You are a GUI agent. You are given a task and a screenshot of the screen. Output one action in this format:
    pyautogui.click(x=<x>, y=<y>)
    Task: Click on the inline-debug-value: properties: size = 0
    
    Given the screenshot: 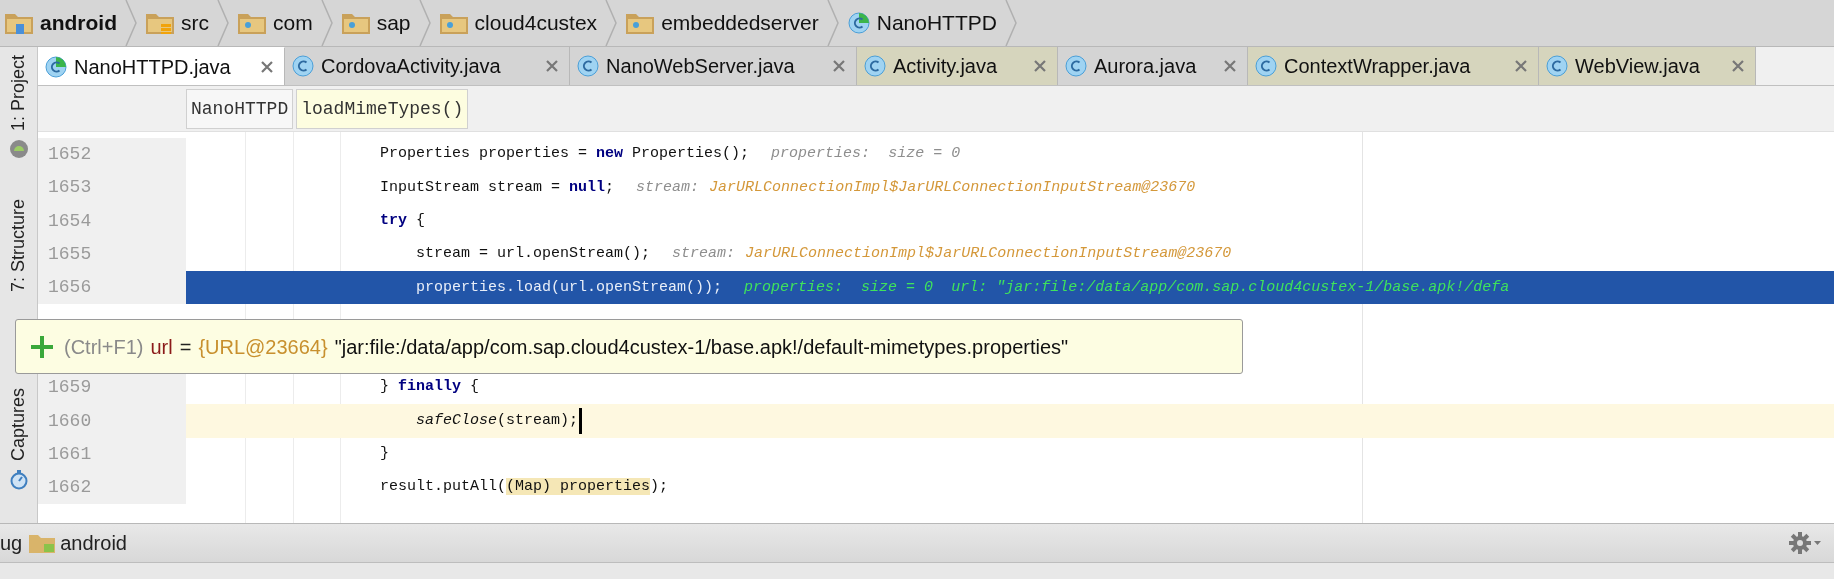 What is the action you would take?
    pyautogui.click(x=866, y=154)
    